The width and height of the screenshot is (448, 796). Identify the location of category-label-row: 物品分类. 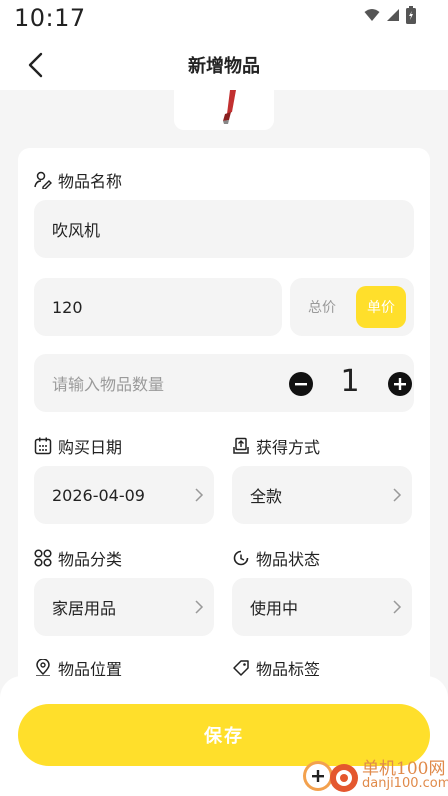
(78, 558).